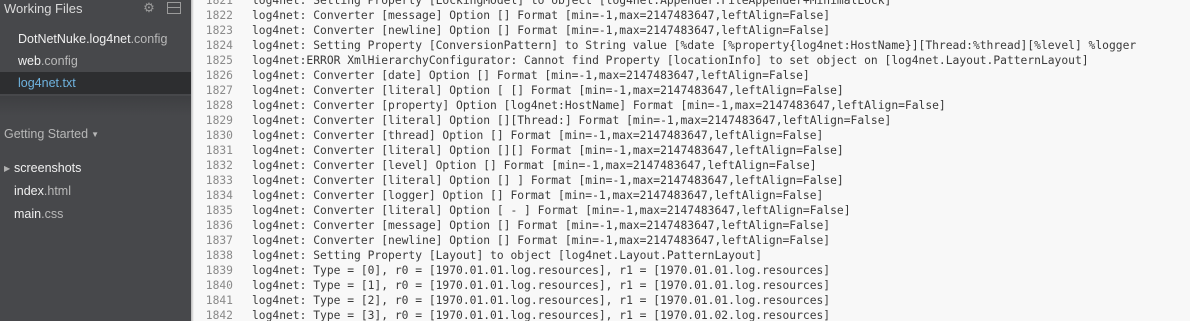  I want to click on project-dropdown: Getting Started ▼, so click(51, 134).